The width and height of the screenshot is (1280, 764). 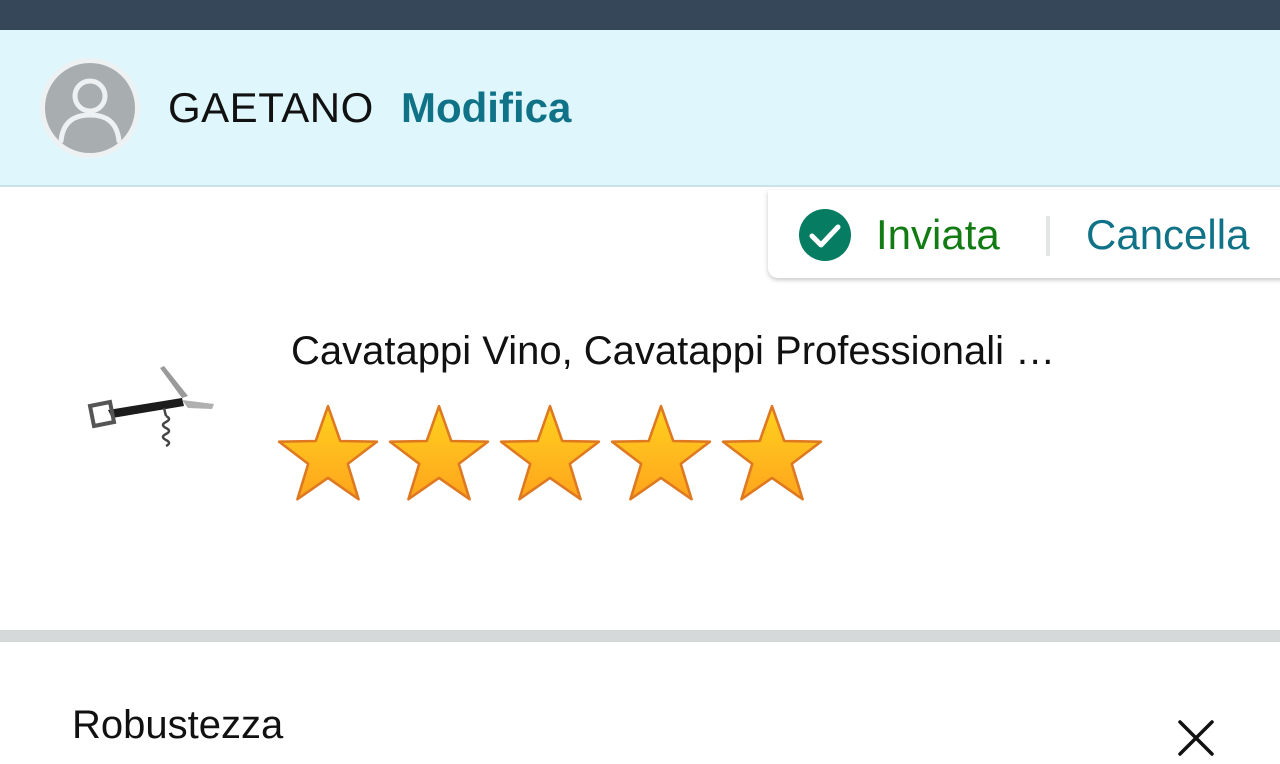 I want to click on status-bar, so click(x=640, y=15).